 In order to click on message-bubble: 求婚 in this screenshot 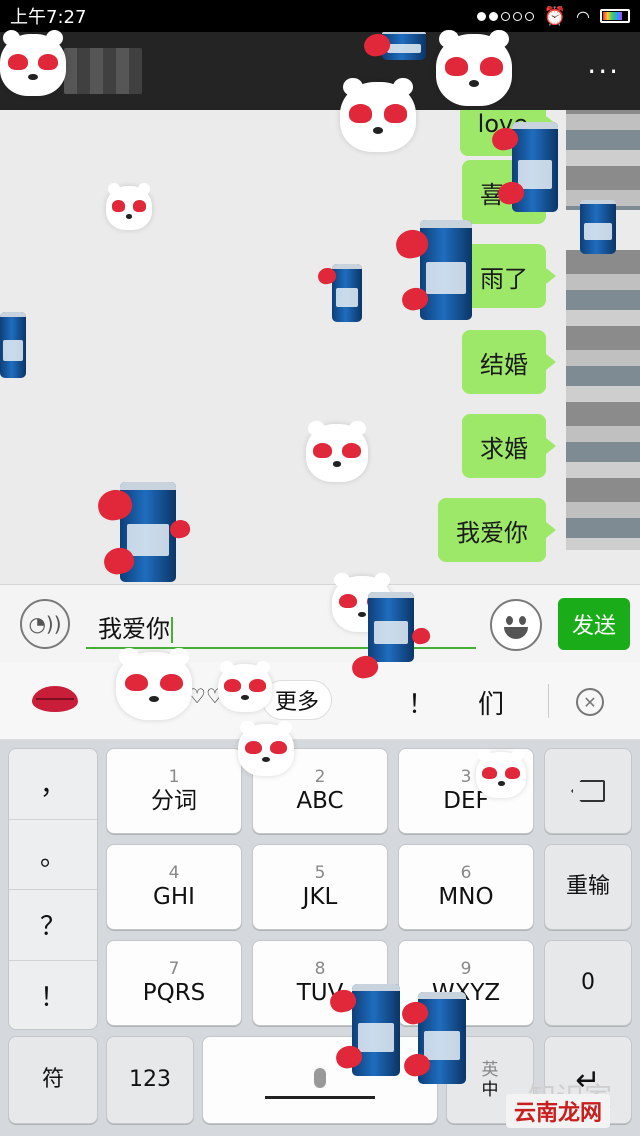, I will do `click(509, 446)`.